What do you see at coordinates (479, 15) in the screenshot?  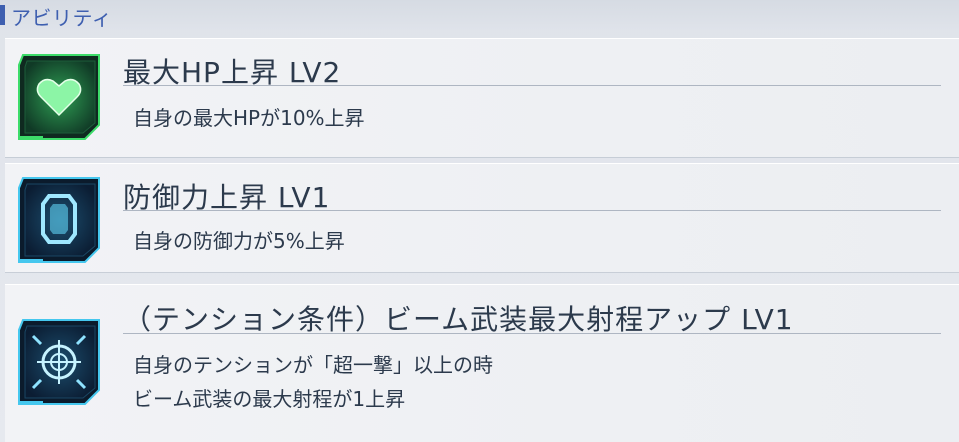 I see `section-header: アビリティ` at bounding box center [479, 15].